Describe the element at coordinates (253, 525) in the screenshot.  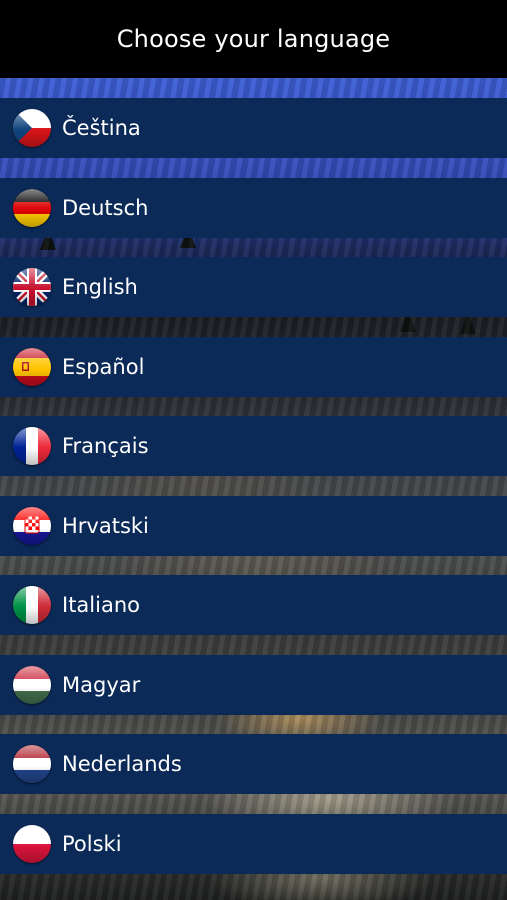
I see `language-item-hrvatski: Hrvatski` at that location.